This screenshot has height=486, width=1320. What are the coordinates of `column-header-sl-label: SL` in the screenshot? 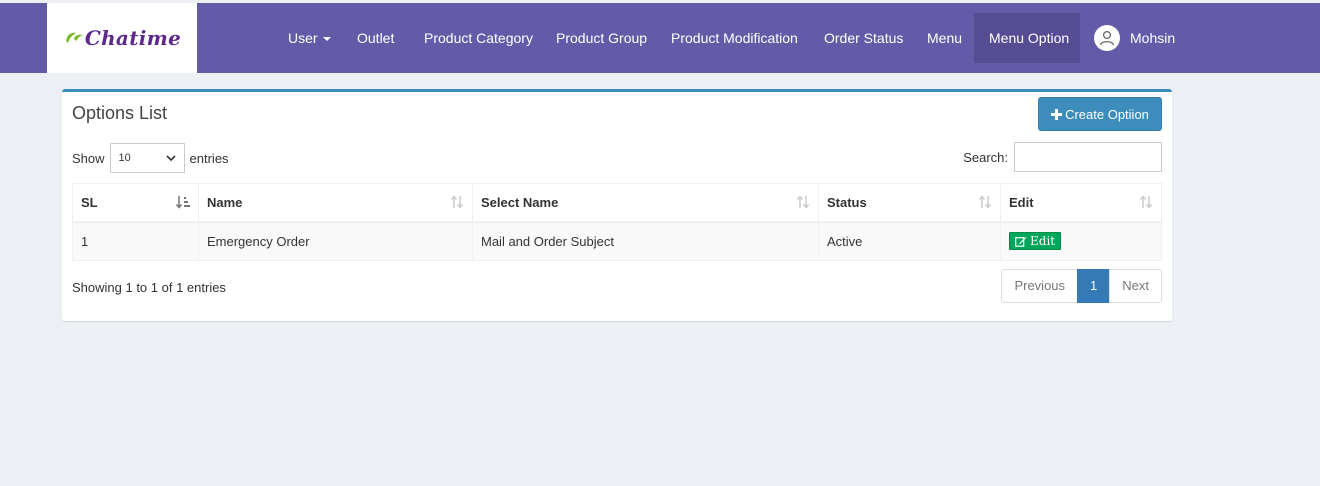 It's located at (89, 202).